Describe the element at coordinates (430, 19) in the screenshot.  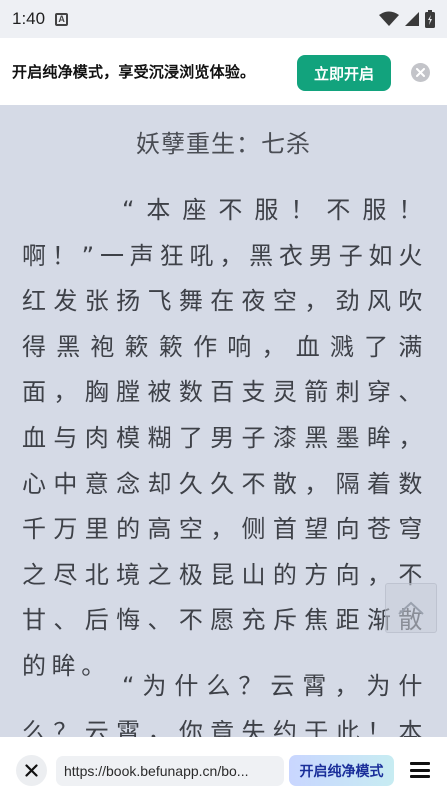
I see `battery-icon` at that location.